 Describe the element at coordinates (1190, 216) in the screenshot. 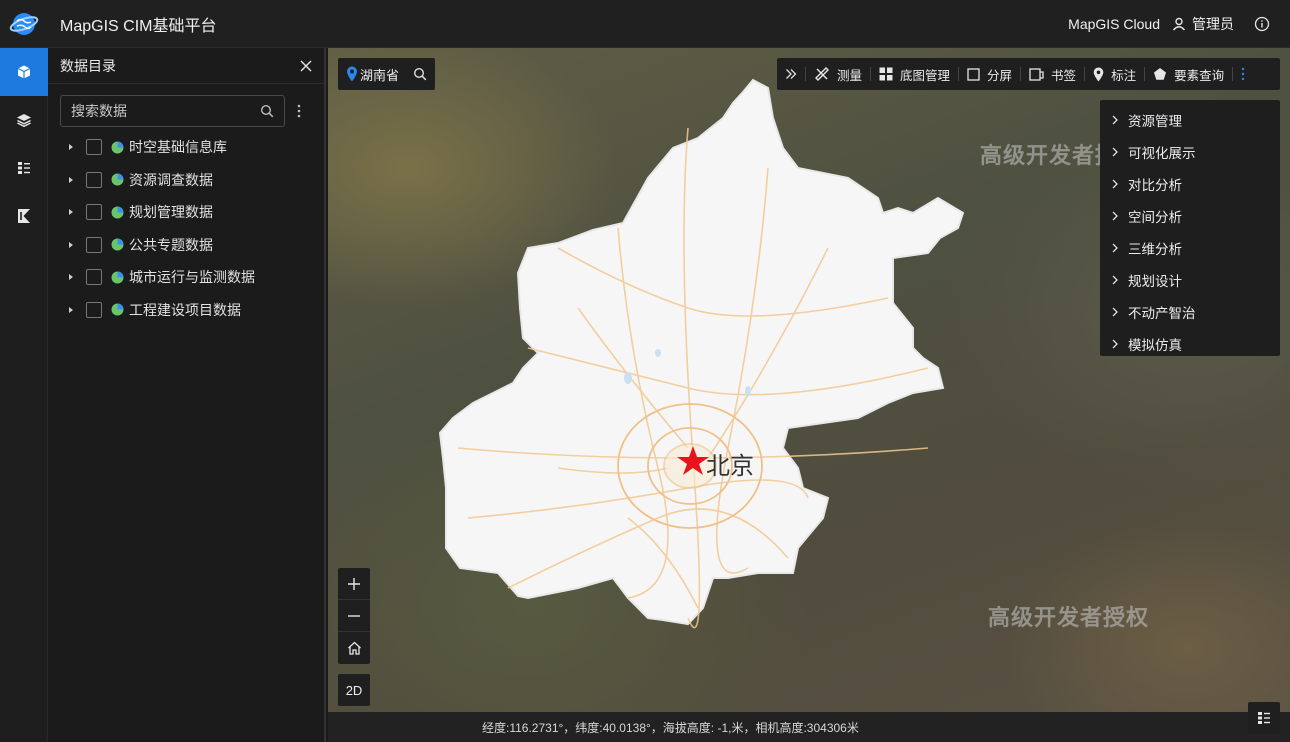

I see `menu-item: 空间分析` at that location.